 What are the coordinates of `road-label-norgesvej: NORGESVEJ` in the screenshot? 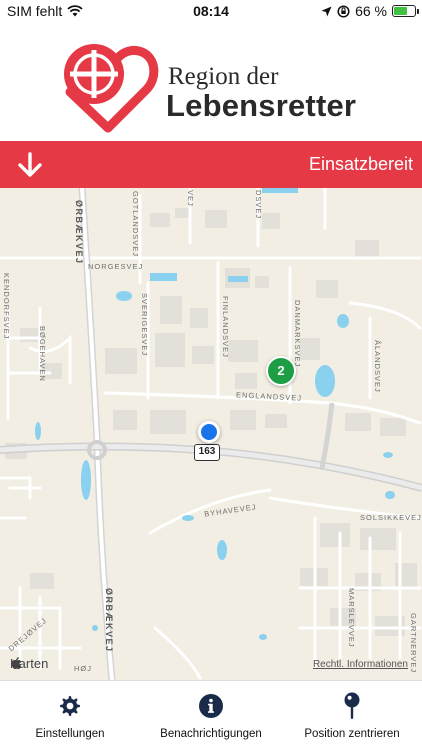 It's located at (116, 266).